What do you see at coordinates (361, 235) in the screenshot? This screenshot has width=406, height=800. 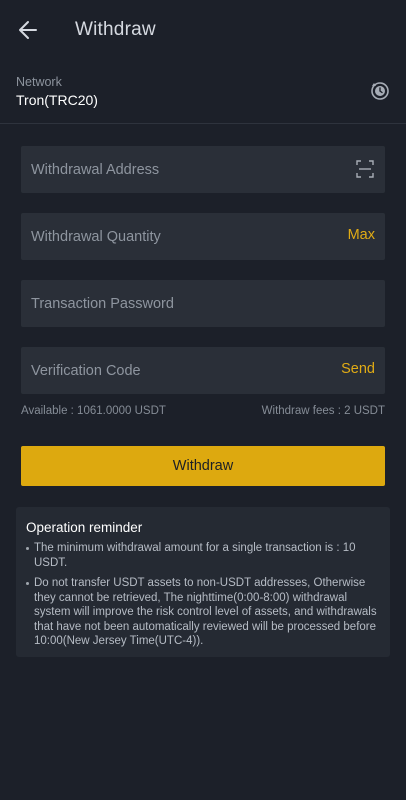 I see `max-button: Max` at bounding box center [361, 235].